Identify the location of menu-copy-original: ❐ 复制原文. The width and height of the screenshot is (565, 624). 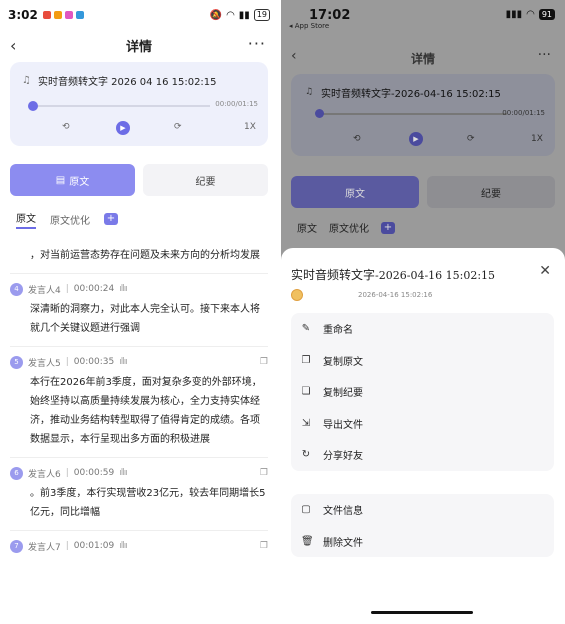
(422, 361).